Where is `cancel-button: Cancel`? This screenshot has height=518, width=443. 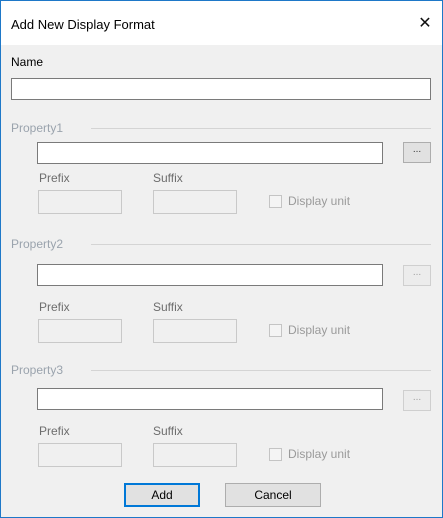
cancel-button: Cancel is located at coordinates (273, 495).